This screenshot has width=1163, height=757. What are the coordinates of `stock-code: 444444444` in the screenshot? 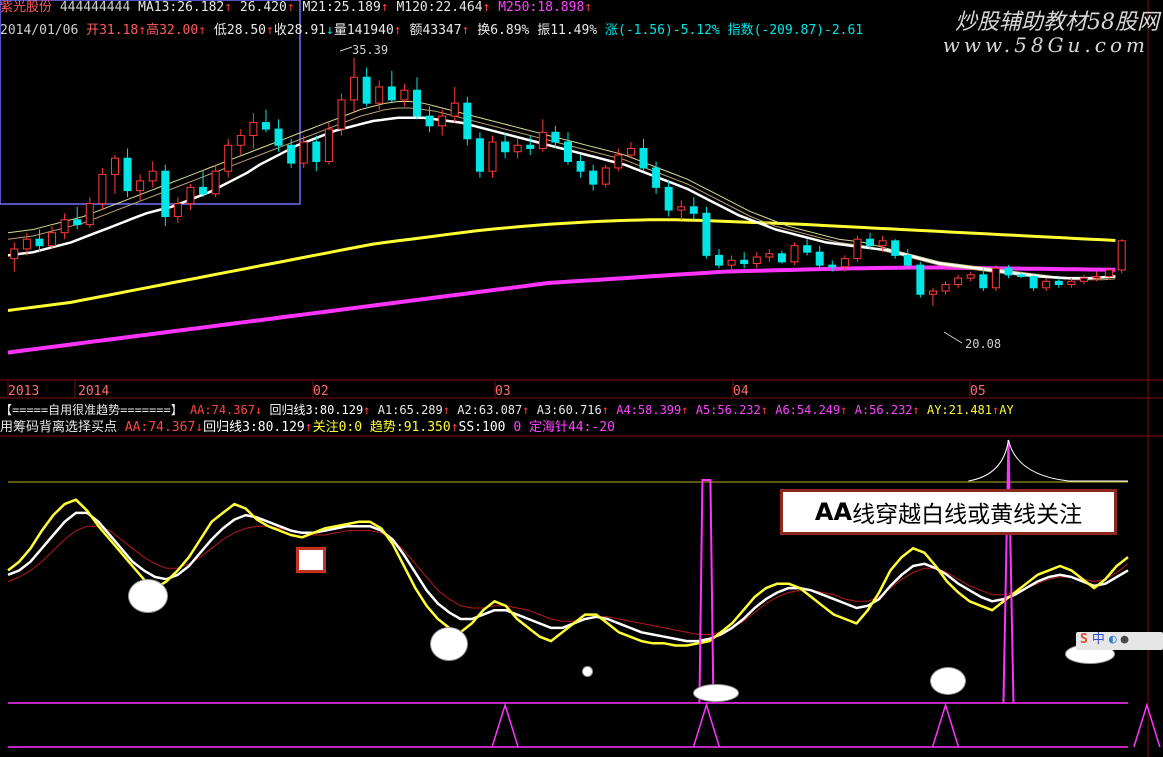 It's located at (95, 7).